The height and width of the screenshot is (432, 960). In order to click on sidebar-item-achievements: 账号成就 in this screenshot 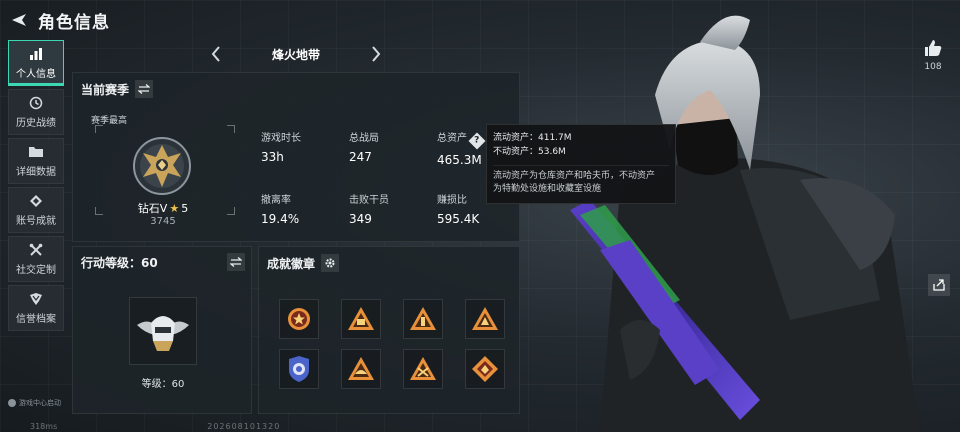, I will do `click(36, 210)`.